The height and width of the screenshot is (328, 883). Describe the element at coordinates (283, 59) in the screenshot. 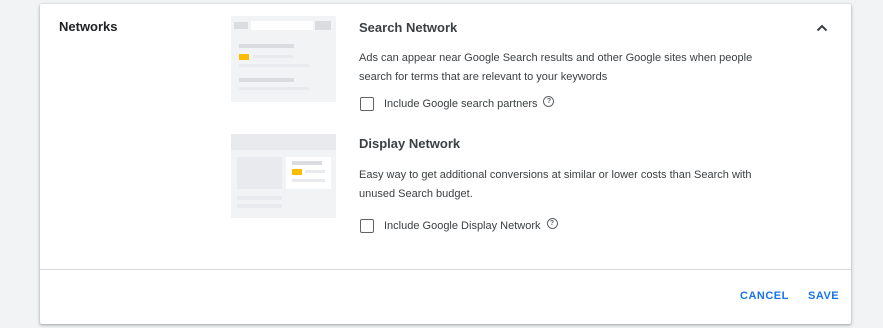

I see `search-network-illustration` at that location.